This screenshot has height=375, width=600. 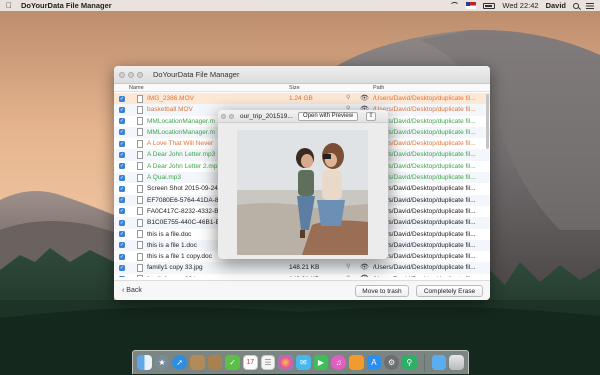 I want to click on file-manager-icon: ⚲, so click(x=409, y=362).